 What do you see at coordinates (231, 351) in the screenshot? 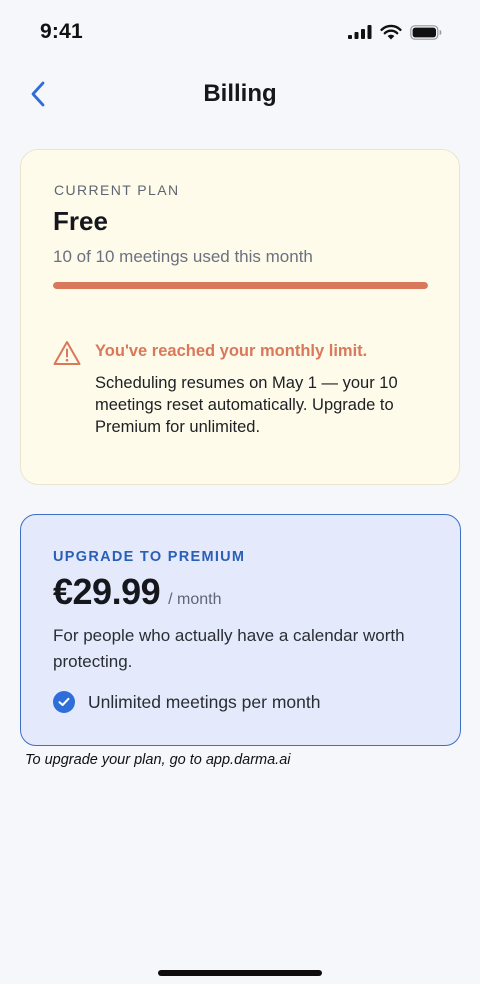
I see `warning-title: You've reached your monthly limit.` at bounding box center [231, 351].